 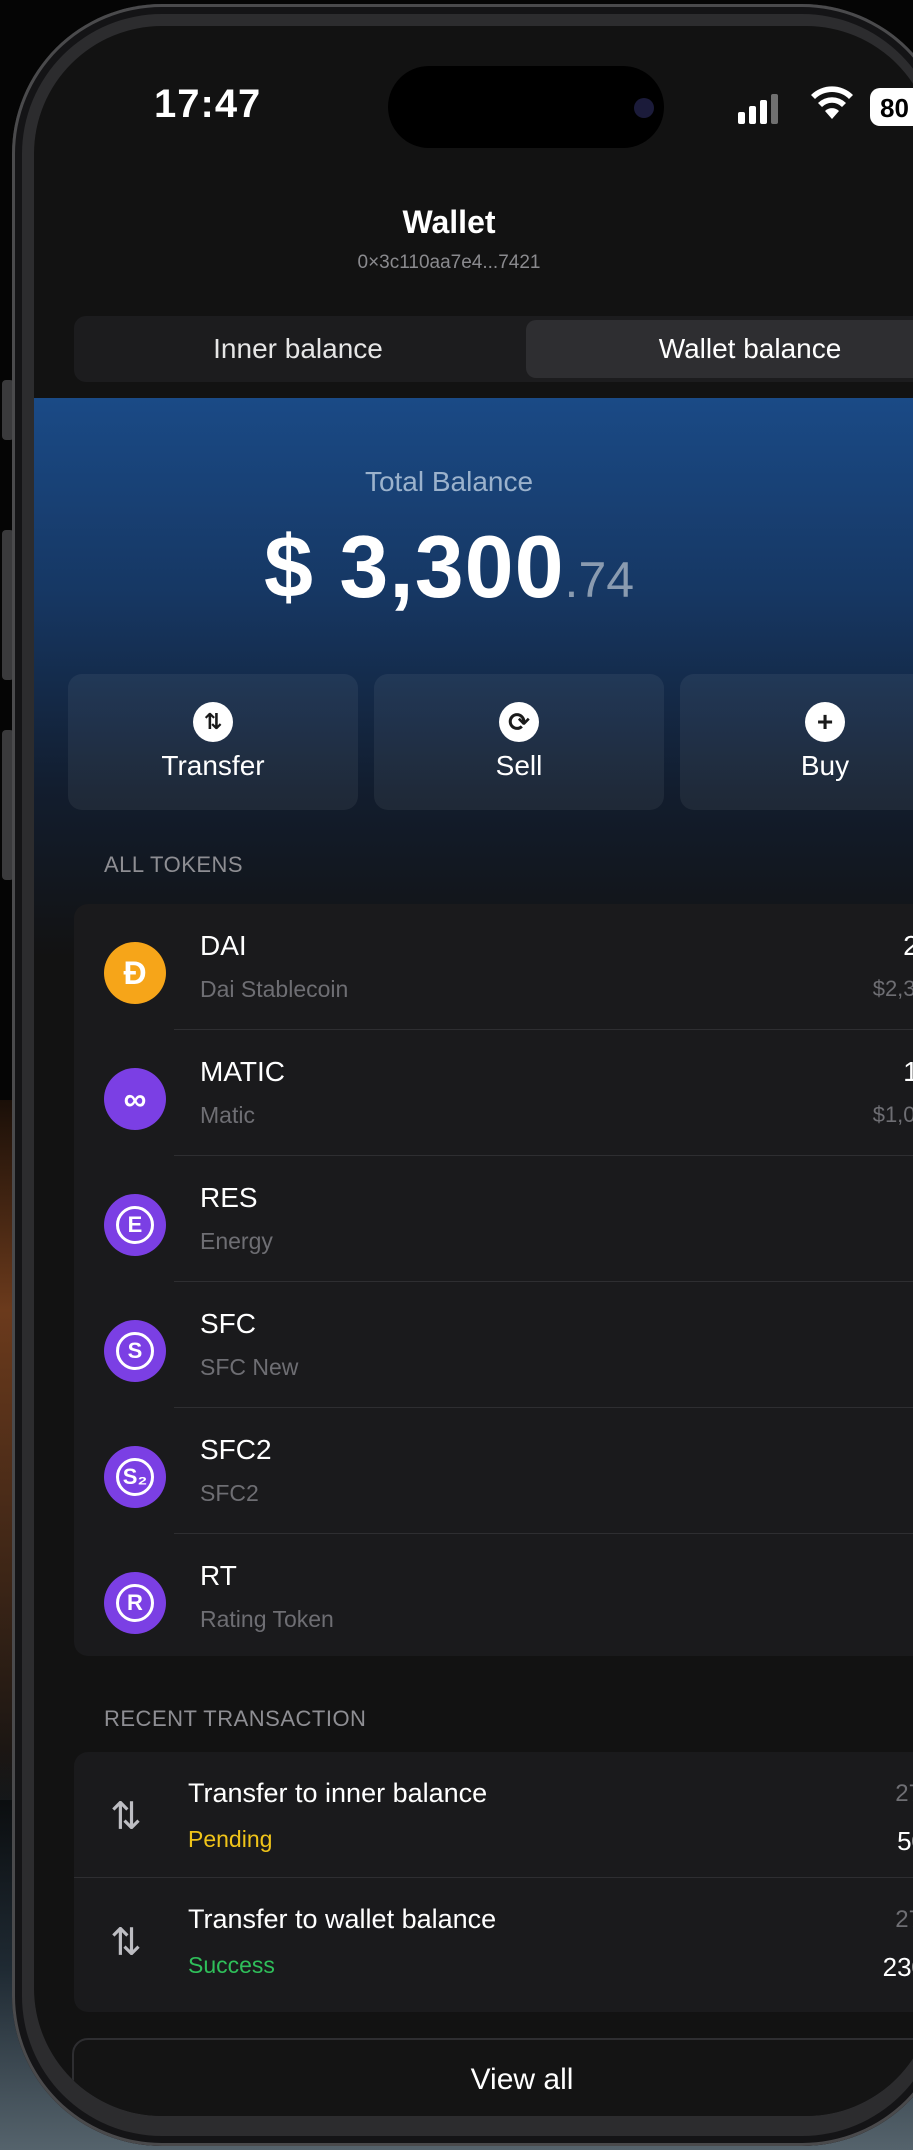 What do you see at coordinates (243, 1071) in the screenshot?
I see `token-symbol: MATIC` at bounding box center [243, 1071].